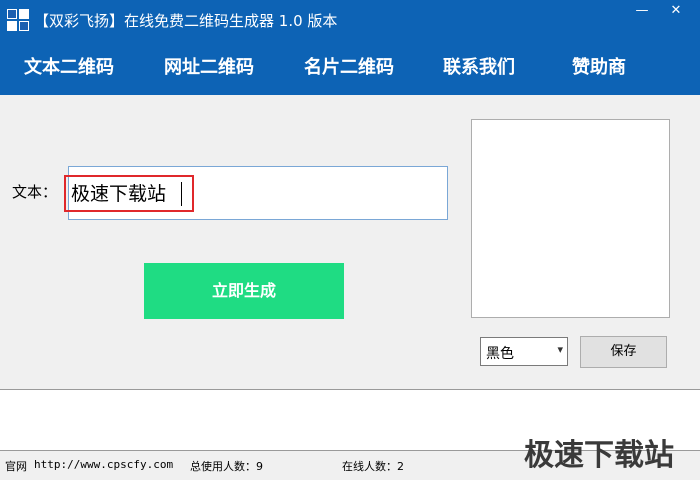 This screenshot has height=480, width=700. Describe the element at coordinates (570, 218) in the screenshot. I see `qr-preview` at that location.